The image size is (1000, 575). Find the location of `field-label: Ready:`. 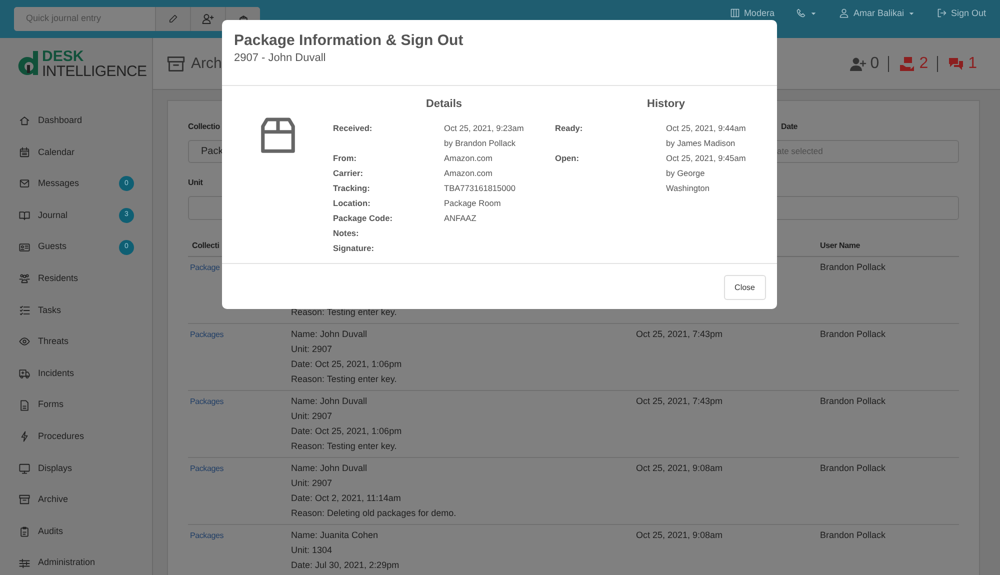

field-label: Ready: is located at coordinates (569, 128).